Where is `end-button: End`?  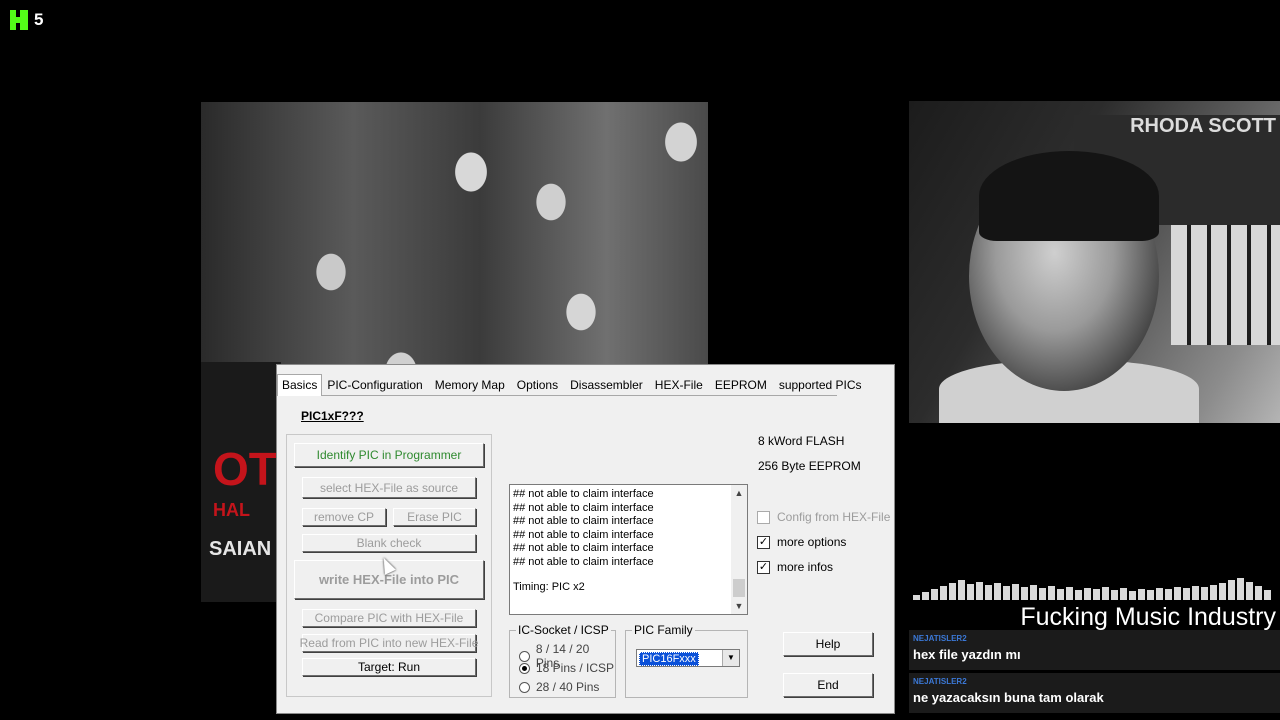
end-button: End is located at coordinates (828, 685).